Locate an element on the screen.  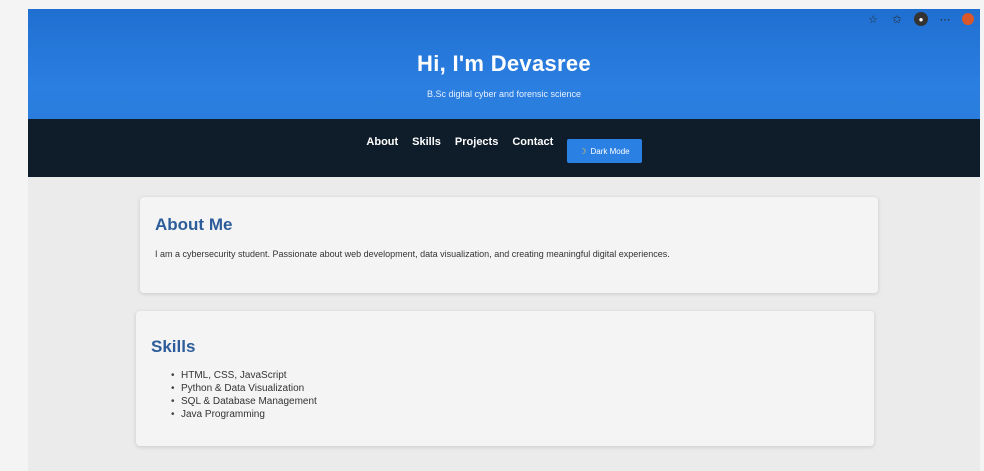
skills-heading: Skills is located at coordinates (173, 346).